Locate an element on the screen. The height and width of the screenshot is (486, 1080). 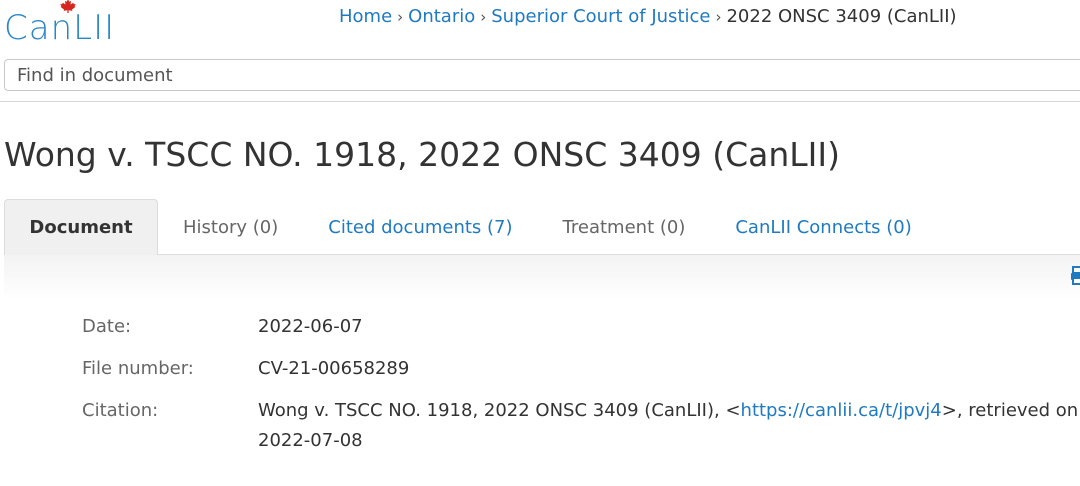
date-value: 2022-06-07 is located at coordinates (310, 326).